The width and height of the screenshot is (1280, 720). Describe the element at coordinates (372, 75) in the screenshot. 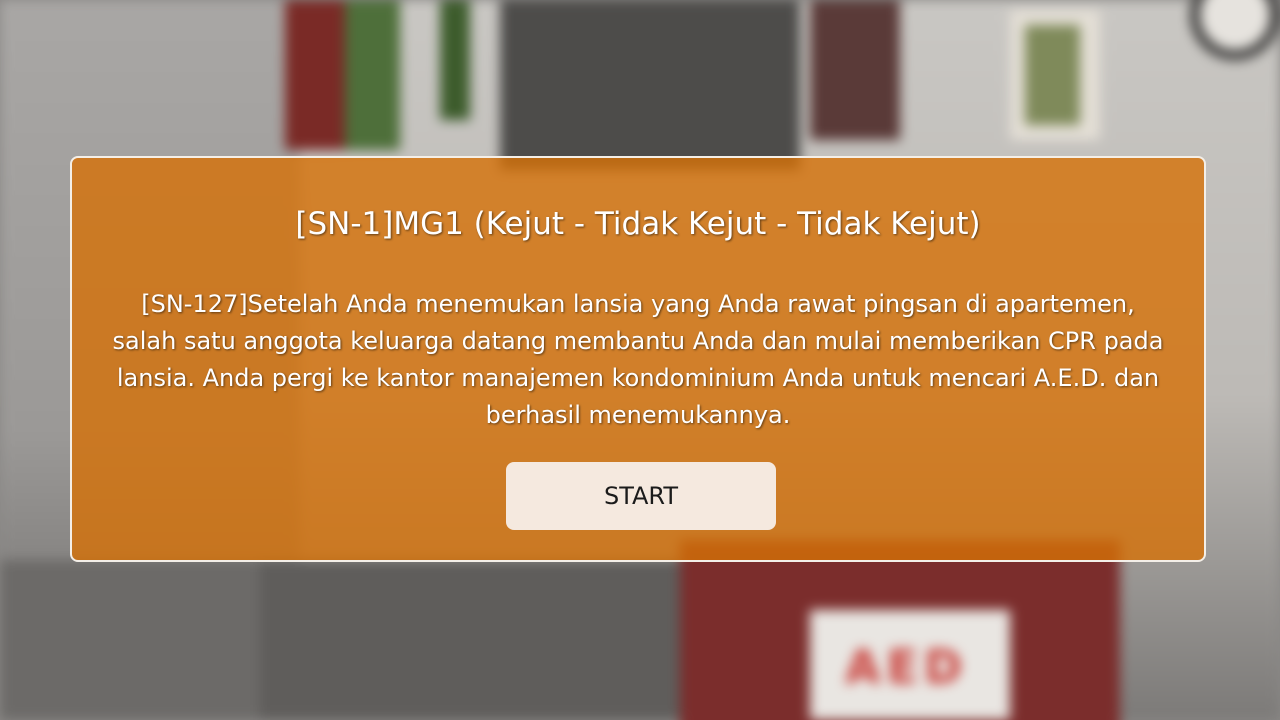

I see `background-shelf-green` at that location.